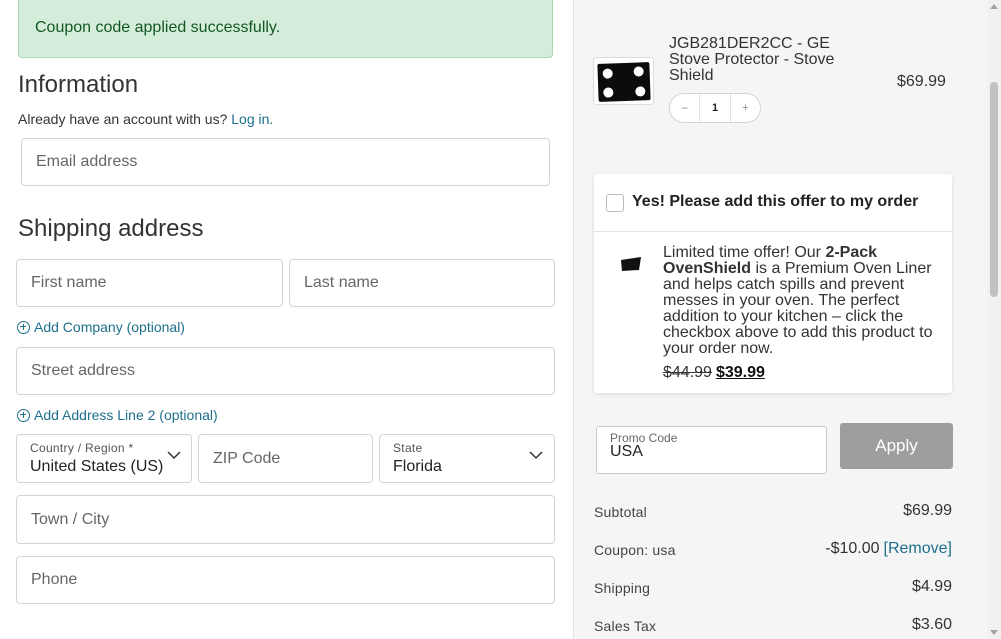  I want to click on page-scrollbar, so click(994, 319).